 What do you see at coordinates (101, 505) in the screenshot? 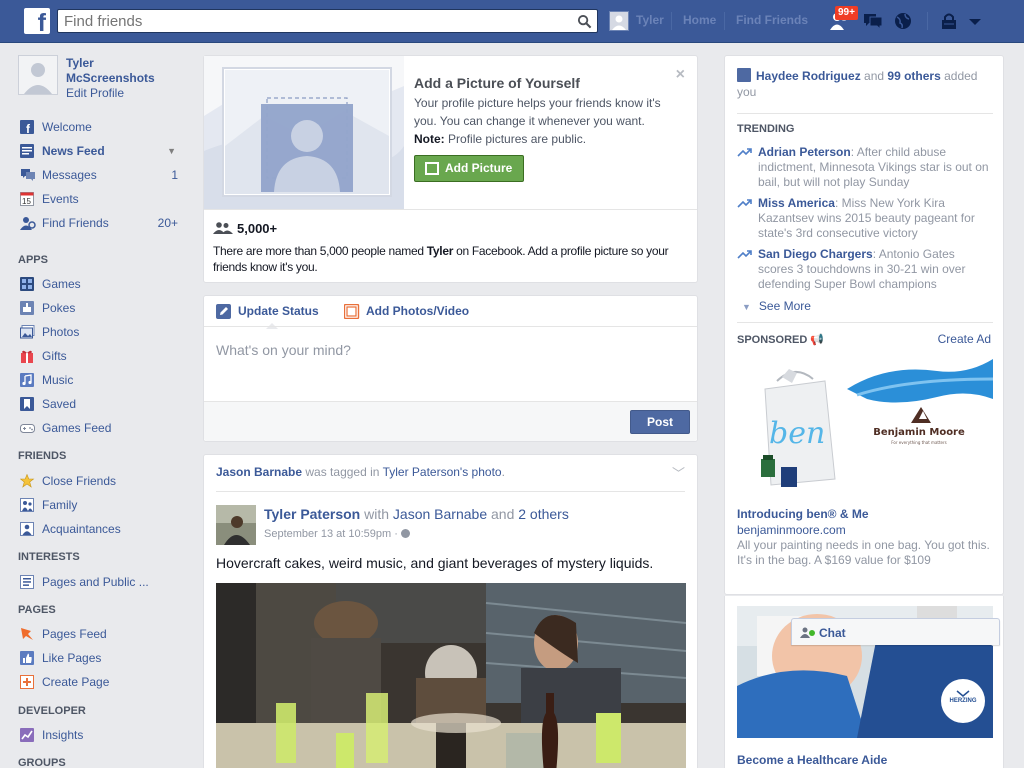
I see `nav-family: Family` at bounding box center [101, 505].